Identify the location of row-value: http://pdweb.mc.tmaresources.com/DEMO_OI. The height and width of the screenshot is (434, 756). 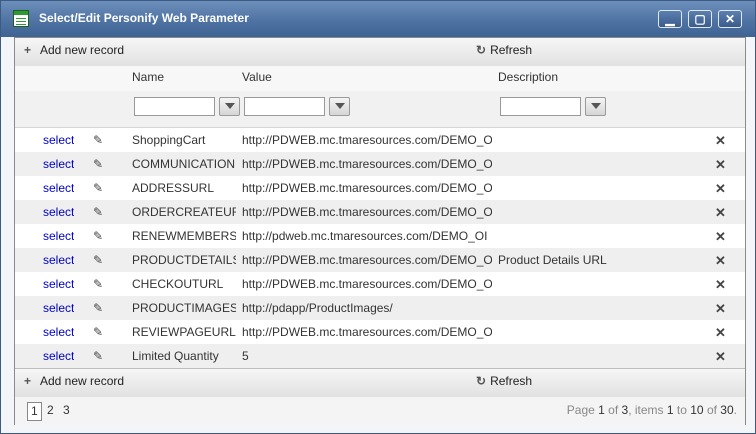
(365, 236).